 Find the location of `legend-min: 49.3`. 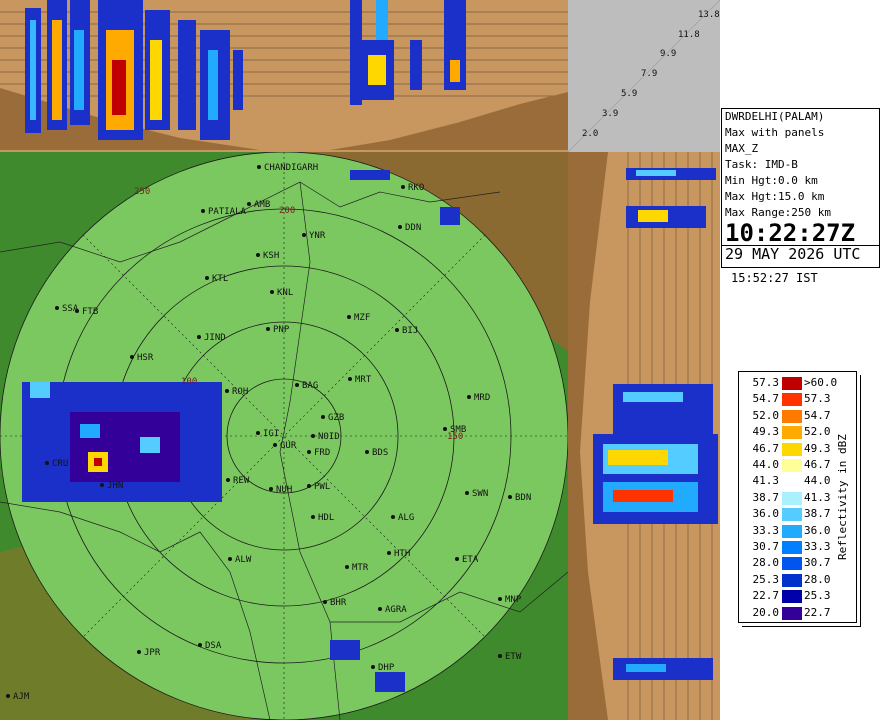

legend-min: 49.3 is located at coordinates (766, 432).